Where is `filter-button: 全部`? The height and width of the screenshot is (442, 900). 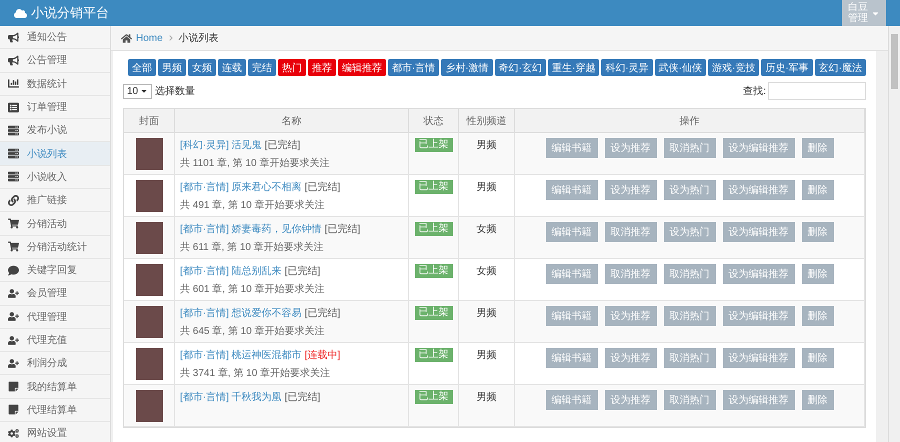
filter-button: 全部 is located at coordinates (142, 67).